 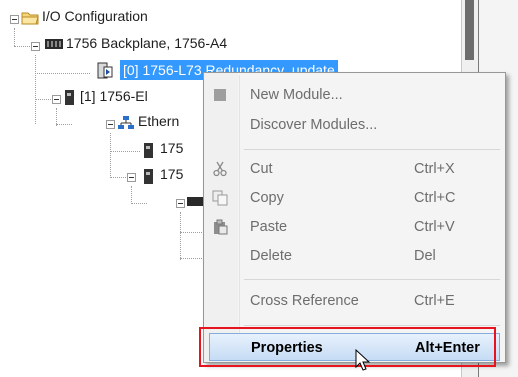 I want to click on mouse-pointer-icon, so click(x=363, y=360).